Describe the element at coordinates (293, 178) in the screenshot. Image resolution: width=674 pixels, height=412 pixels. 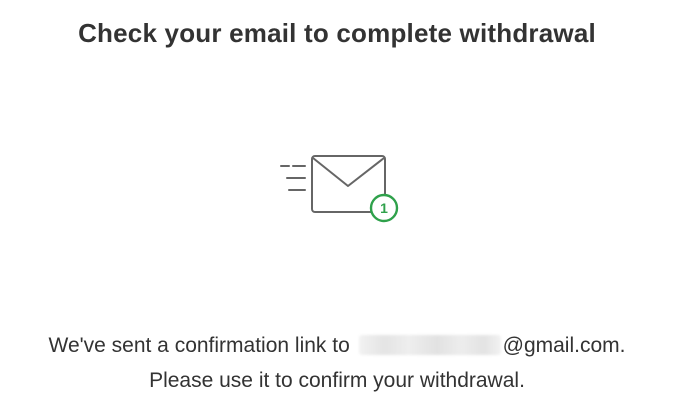
I see `motion-lines-icon` at that location.